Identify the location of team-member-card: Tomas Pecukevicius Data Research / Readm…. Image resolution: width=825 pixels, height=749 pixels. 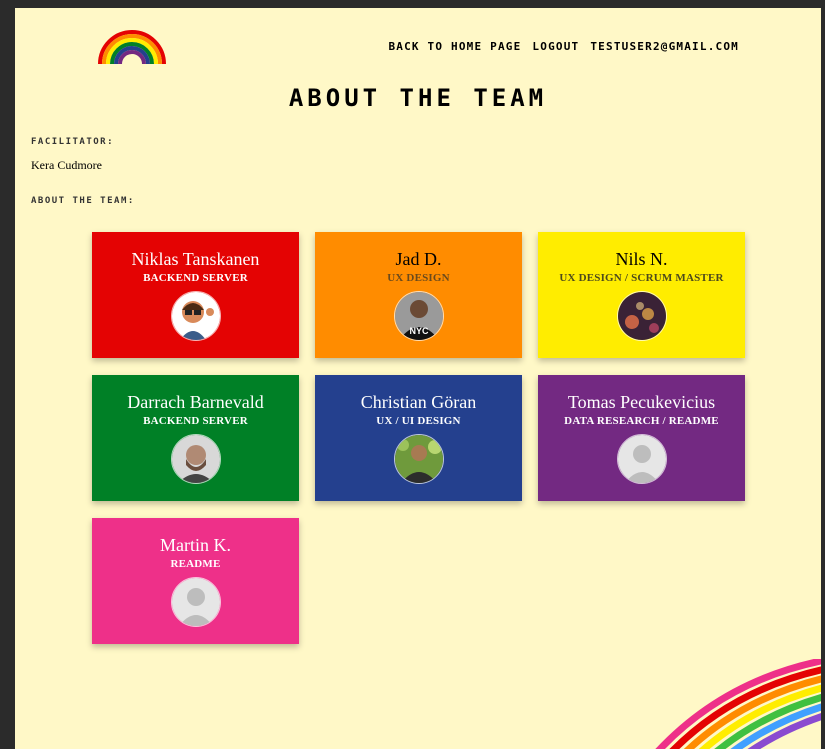
(641, 438).